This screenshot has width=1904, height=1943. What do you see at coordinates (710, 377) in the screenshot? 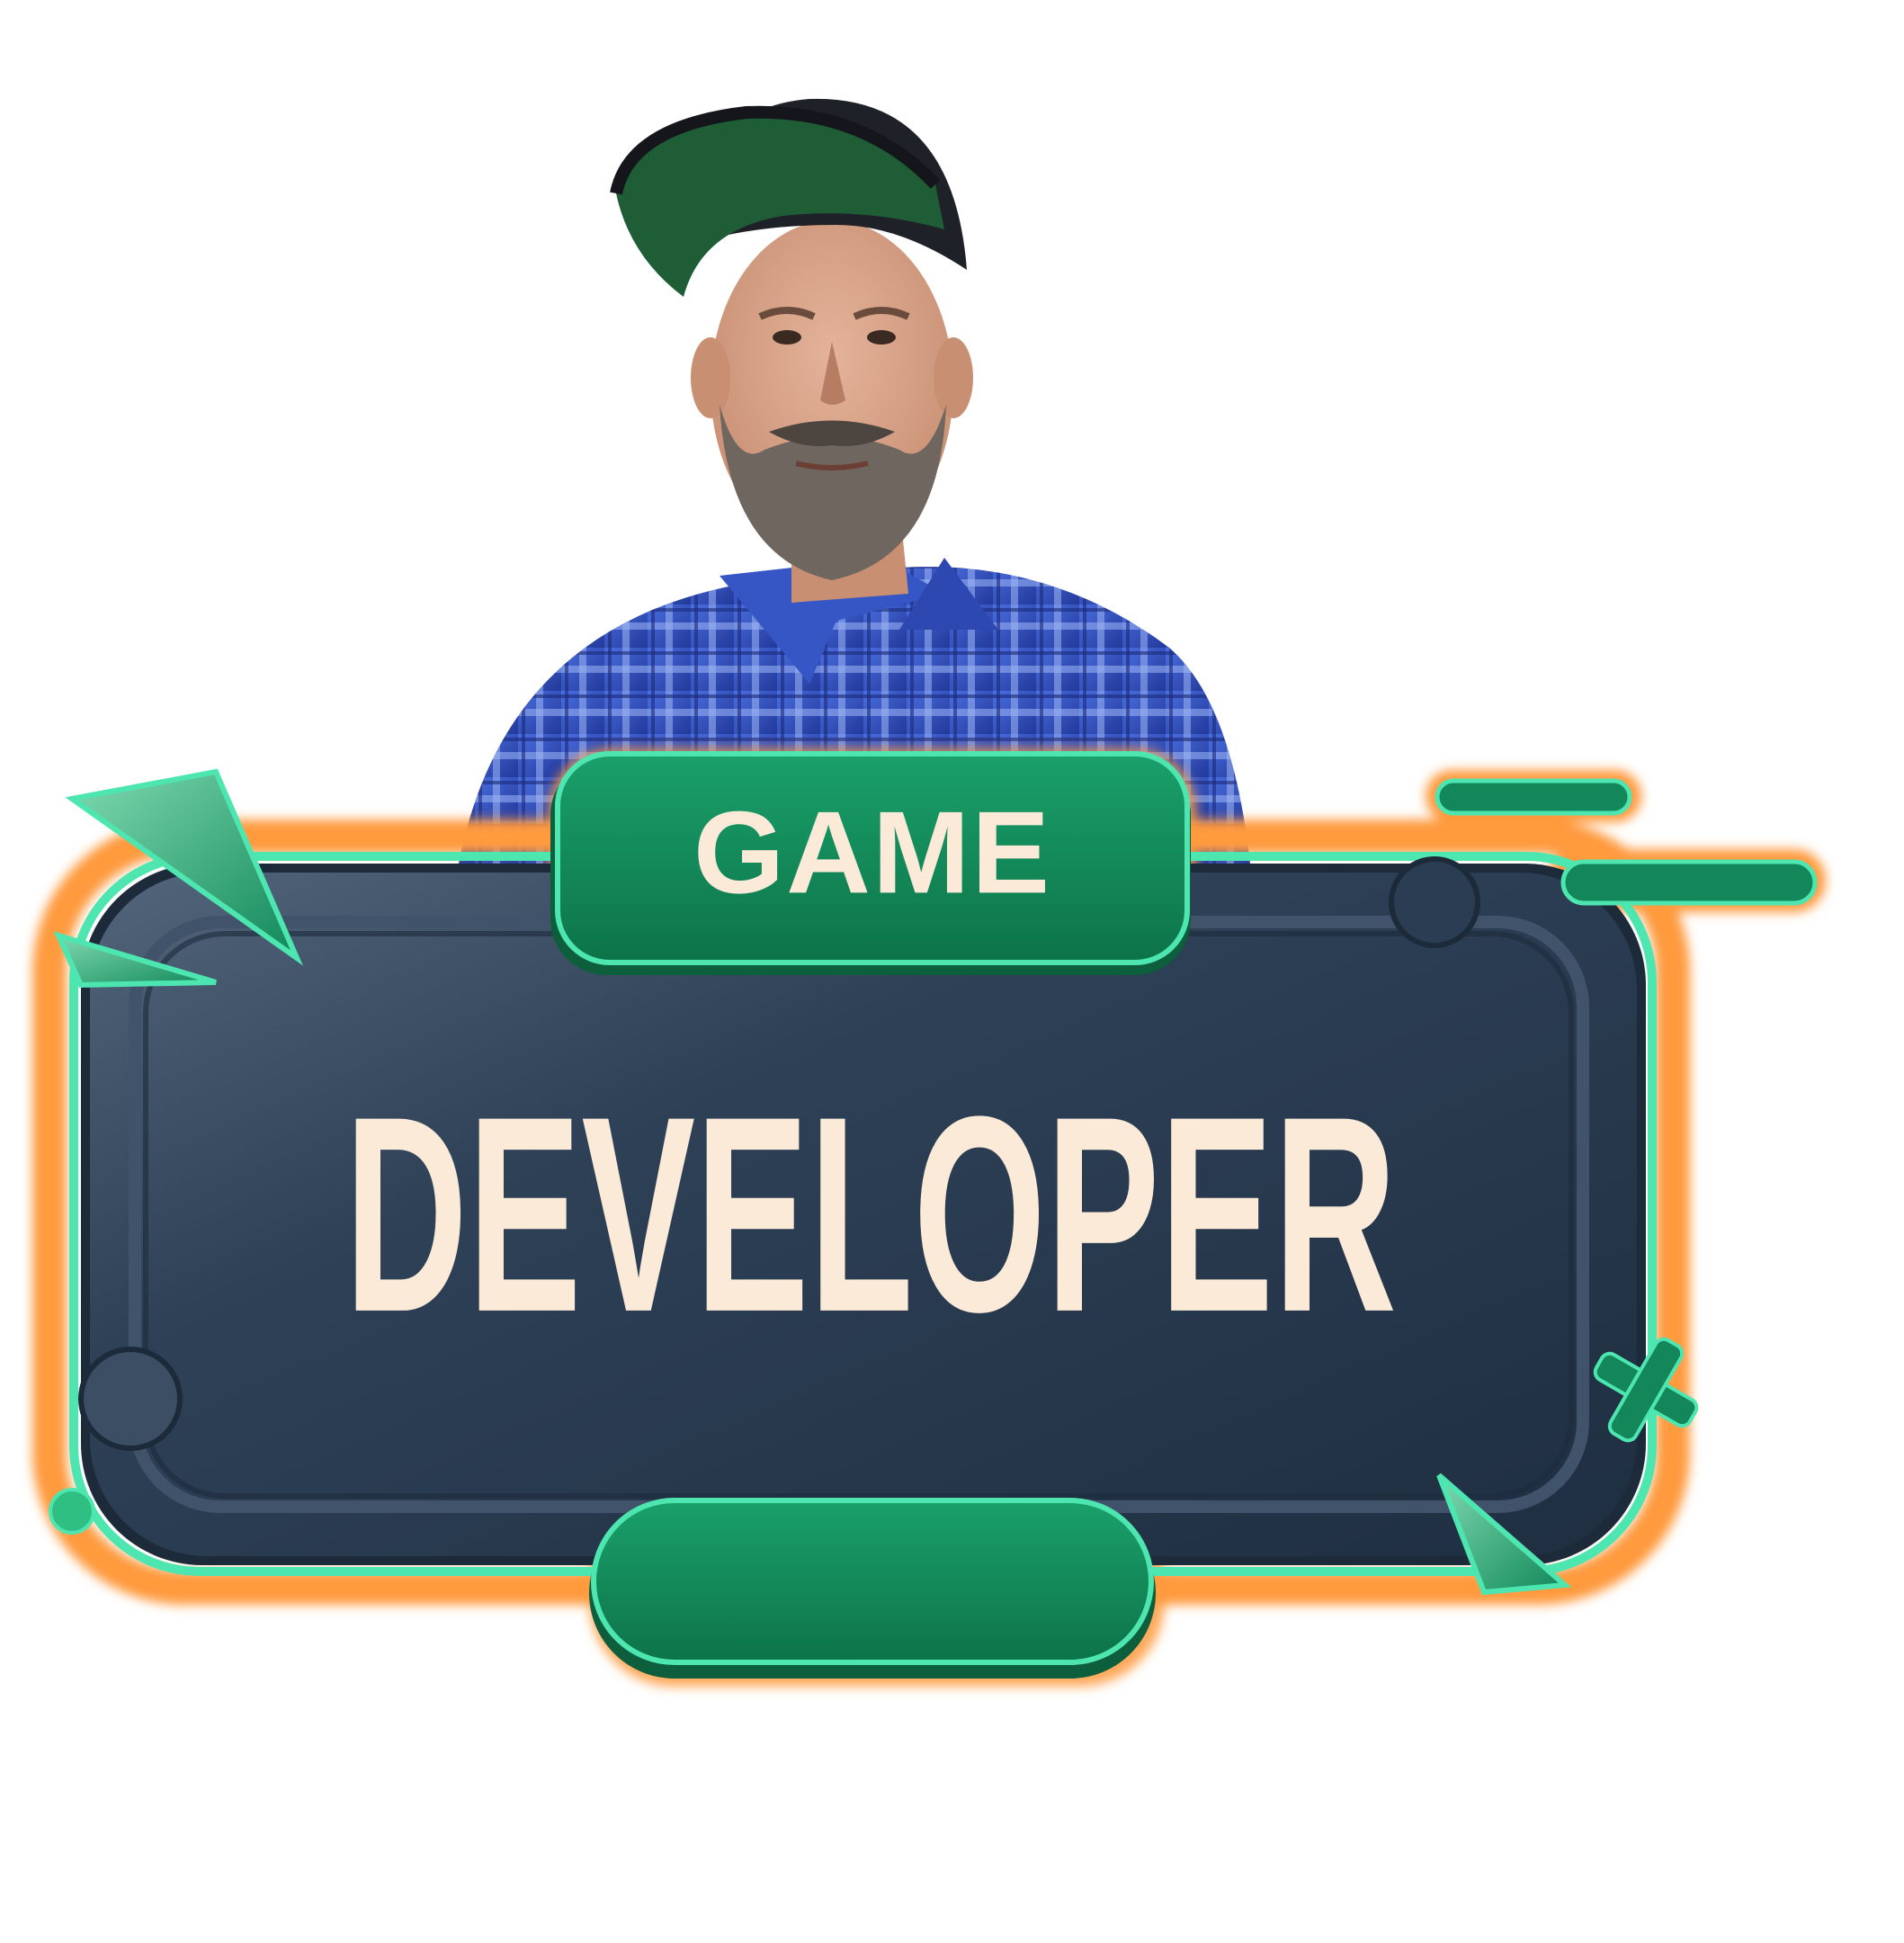
I see `ear-left` at bounding box center [710, 377].